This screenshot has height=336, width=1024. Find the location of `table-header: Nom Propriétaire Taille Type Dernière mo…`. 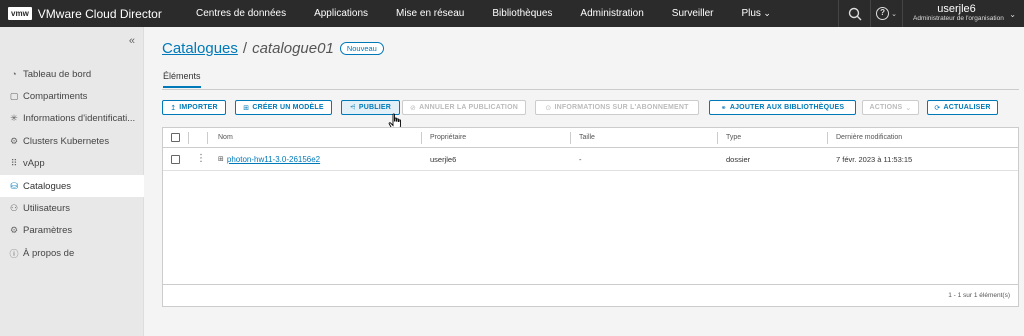

table-header: Nom Propriétaire Taille Type Dernière mo… is located at coordinates (590, 138).